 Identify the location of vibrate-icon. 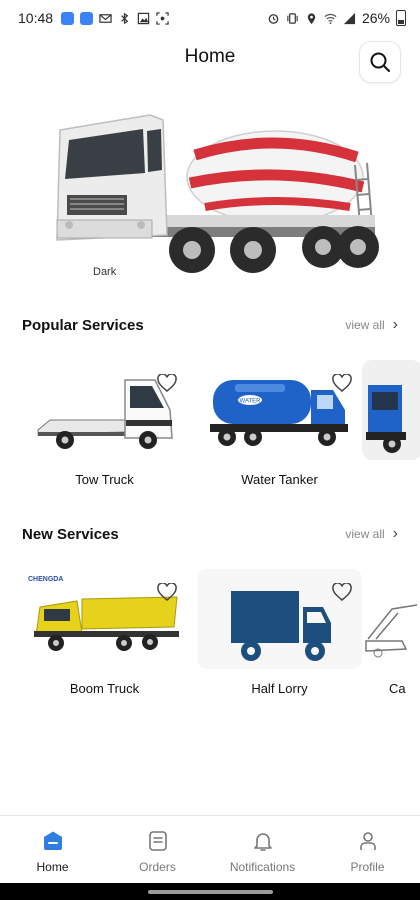
(292, 18).